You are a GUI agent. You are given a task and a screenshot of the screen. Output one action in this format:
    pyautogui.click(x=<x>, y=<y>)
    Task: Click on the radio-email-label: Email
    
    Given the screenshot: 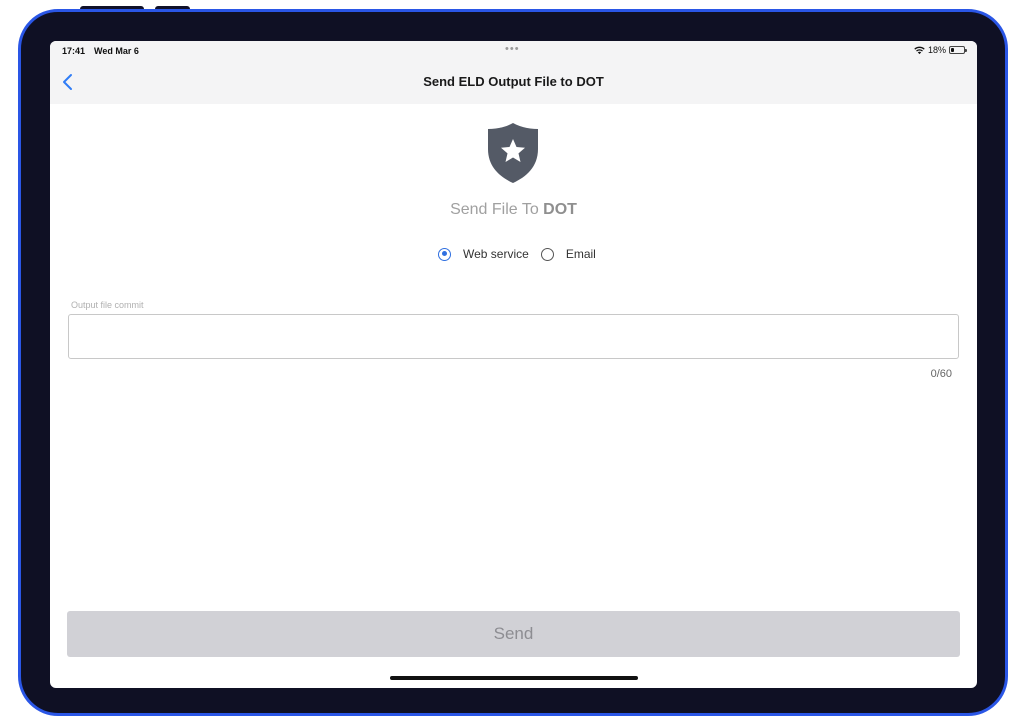 What is the action you would take?
    pyautogui.click(x=581, y=254)
    